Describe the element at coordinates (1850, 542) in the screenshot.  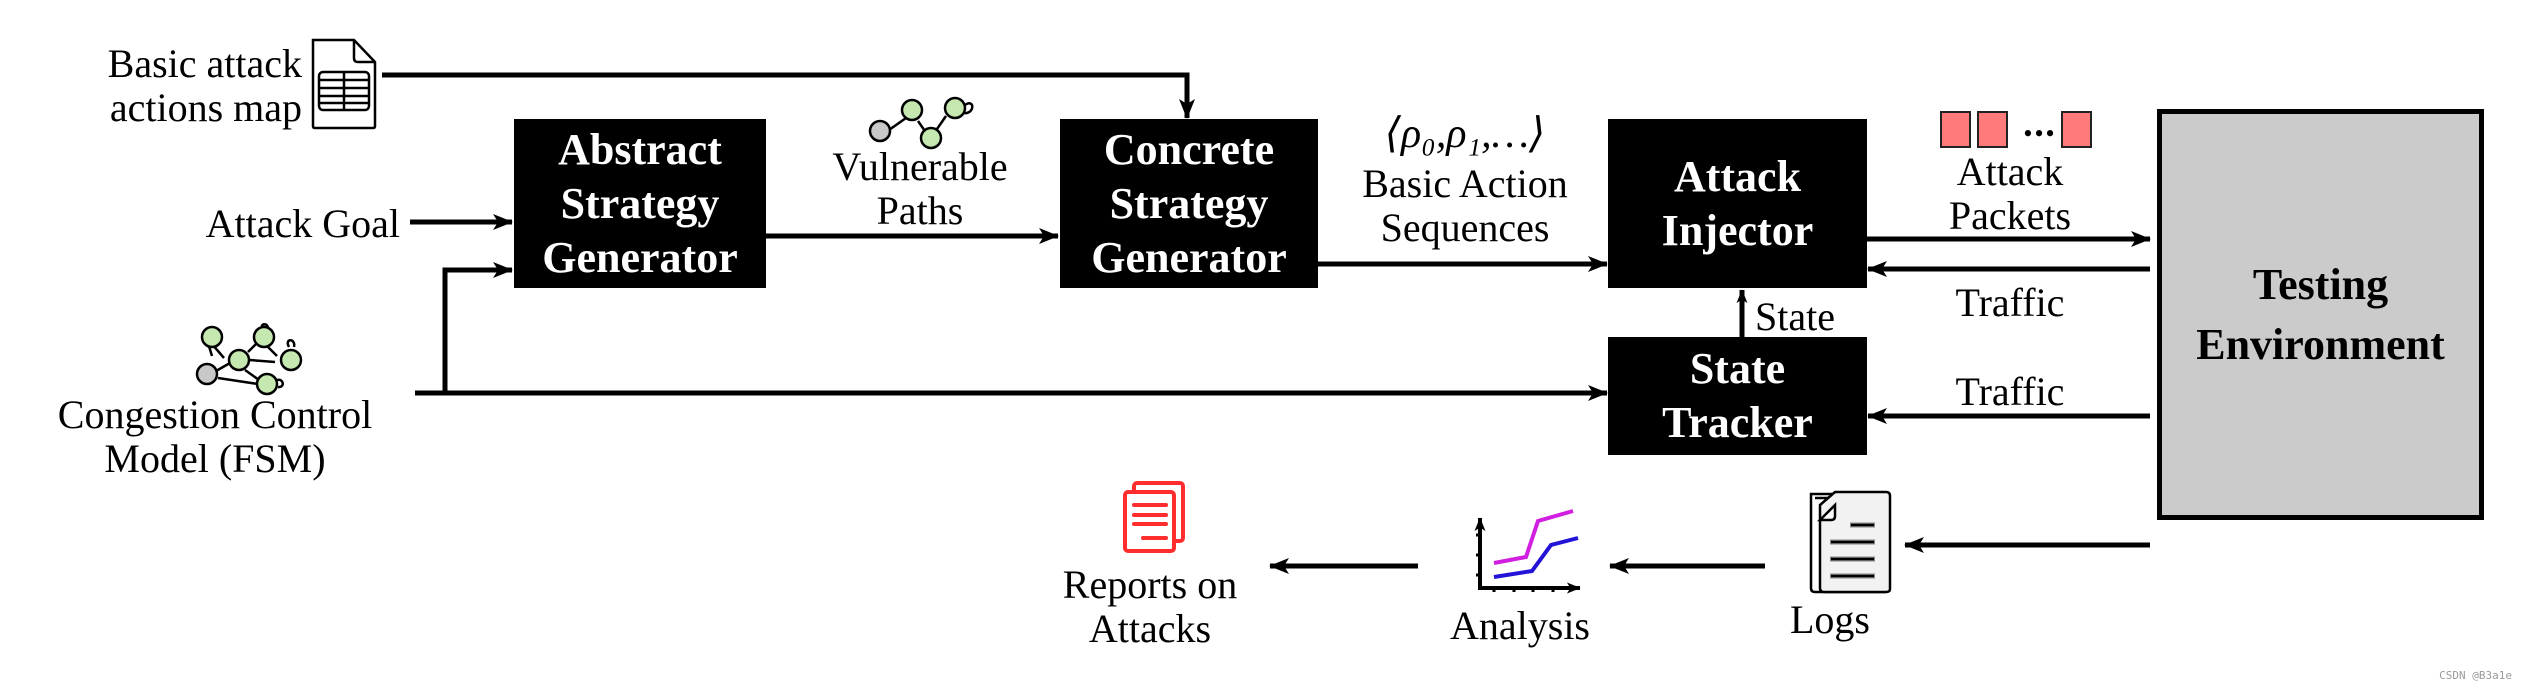
I see `logs-document-icon` at that location.